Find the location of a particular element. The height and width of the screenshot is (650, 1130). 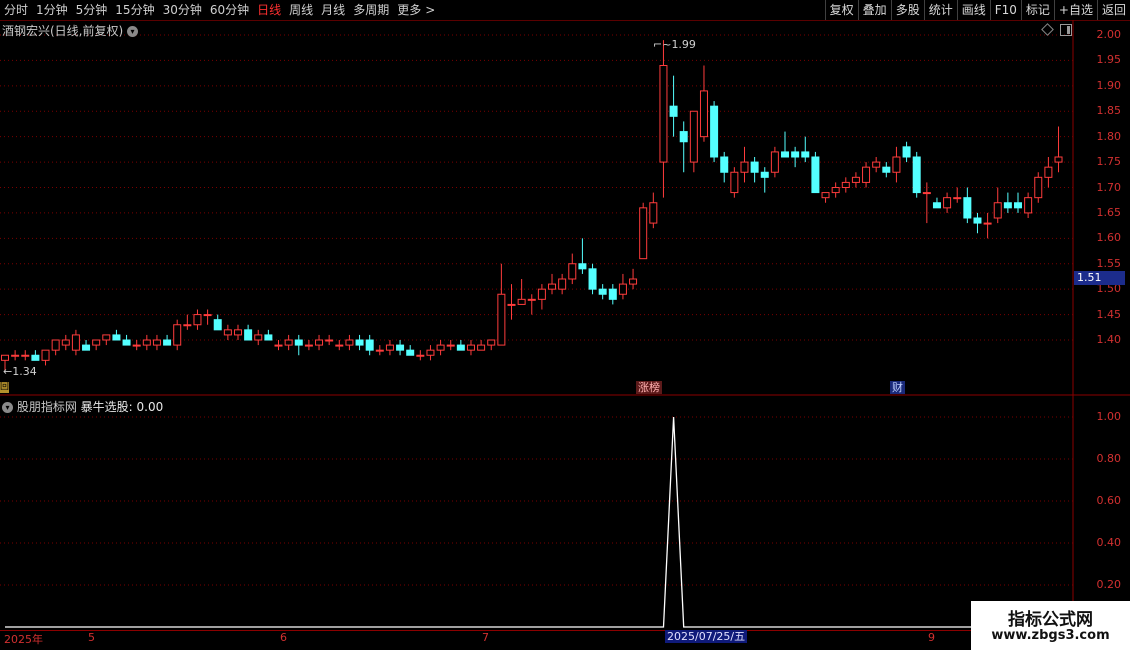

indicator-tick-label: 1.00 is located at coordinates (1109, 416).